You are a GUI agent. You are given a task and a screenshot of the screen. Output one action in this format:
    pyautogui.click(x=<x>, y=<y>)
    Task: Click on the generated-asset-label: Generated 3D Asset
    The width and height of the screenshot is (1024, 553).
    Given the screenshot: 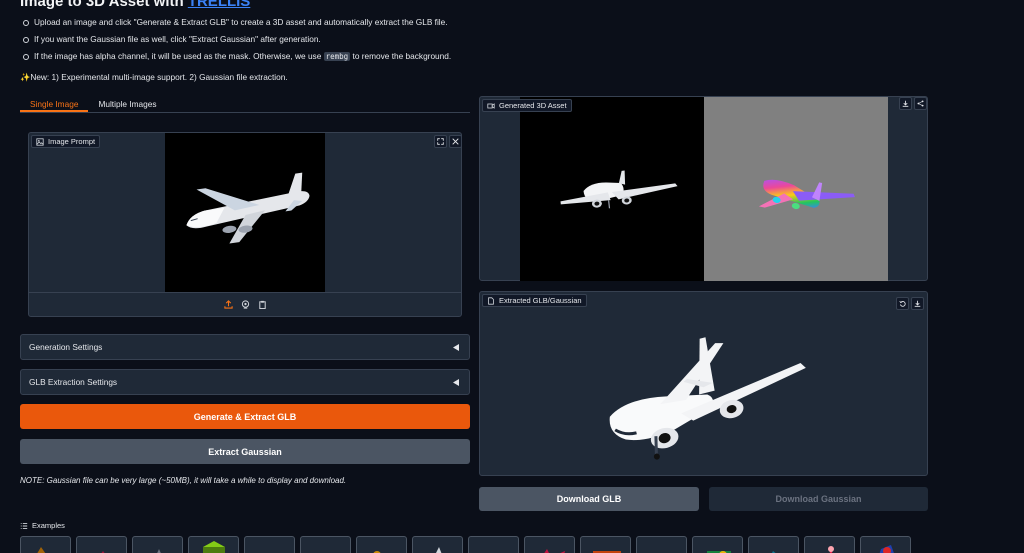 What is the action you would take?
    pyautogui.click(x=527, y=105)
    